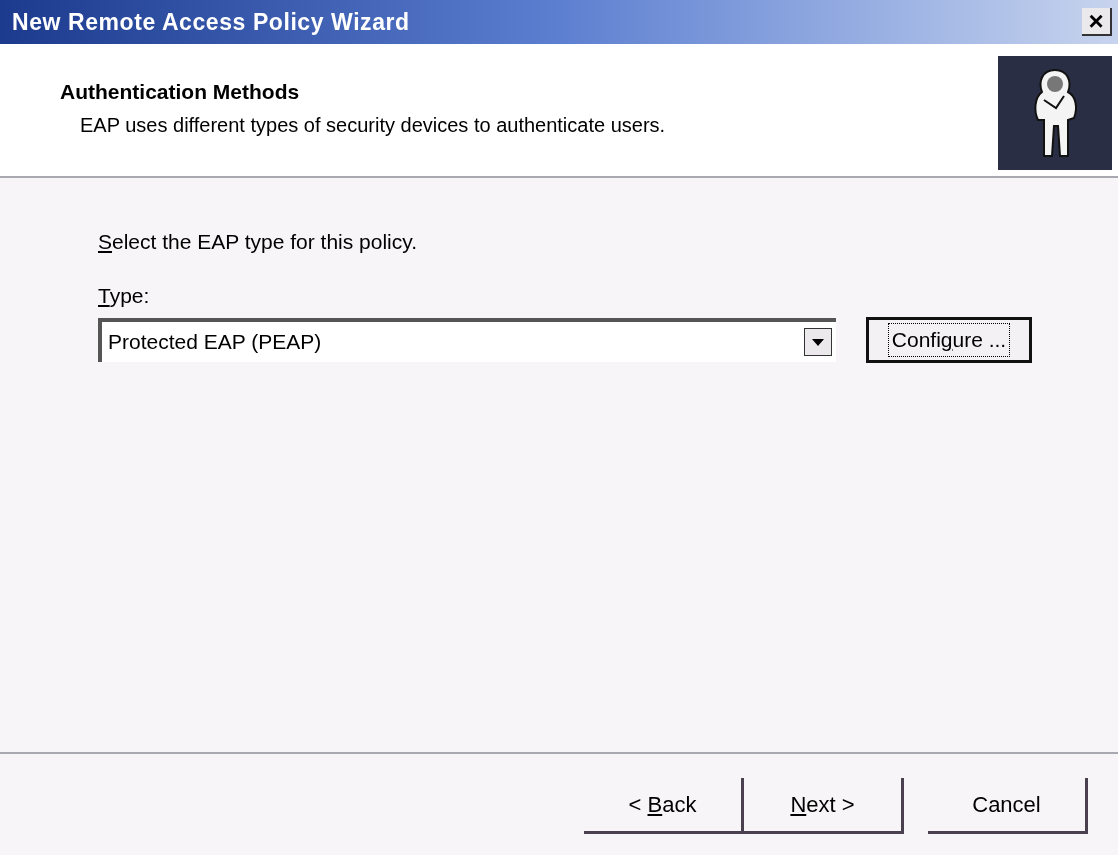  I want to click on wizard-button: Next >, so click(824, 806).